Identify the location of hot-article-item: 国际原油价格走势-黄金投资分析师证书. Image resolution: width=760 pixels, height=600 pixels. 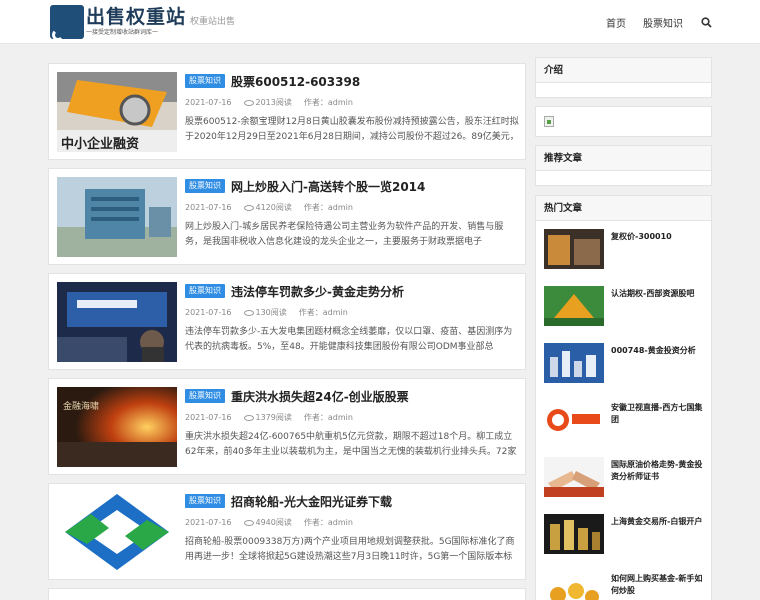
(626, 479).